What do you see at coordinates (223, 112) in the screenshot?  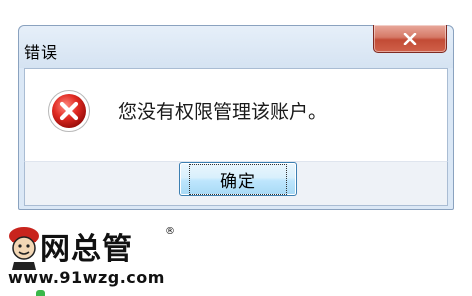 I see `error-message: 您没有权限管理该账户。` at bounding box center [223, 112].